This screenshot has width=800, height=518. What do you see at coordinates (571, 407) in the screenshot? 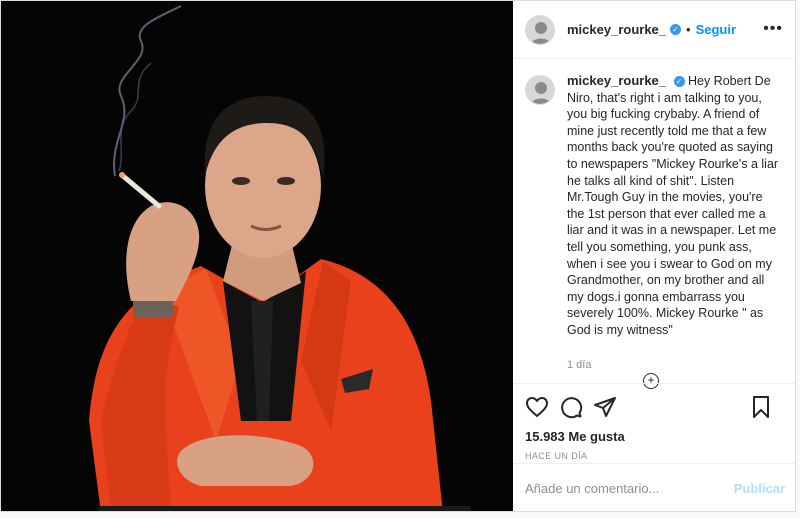
I see `comment-bubble-icon` at bounding box center [571, 407].